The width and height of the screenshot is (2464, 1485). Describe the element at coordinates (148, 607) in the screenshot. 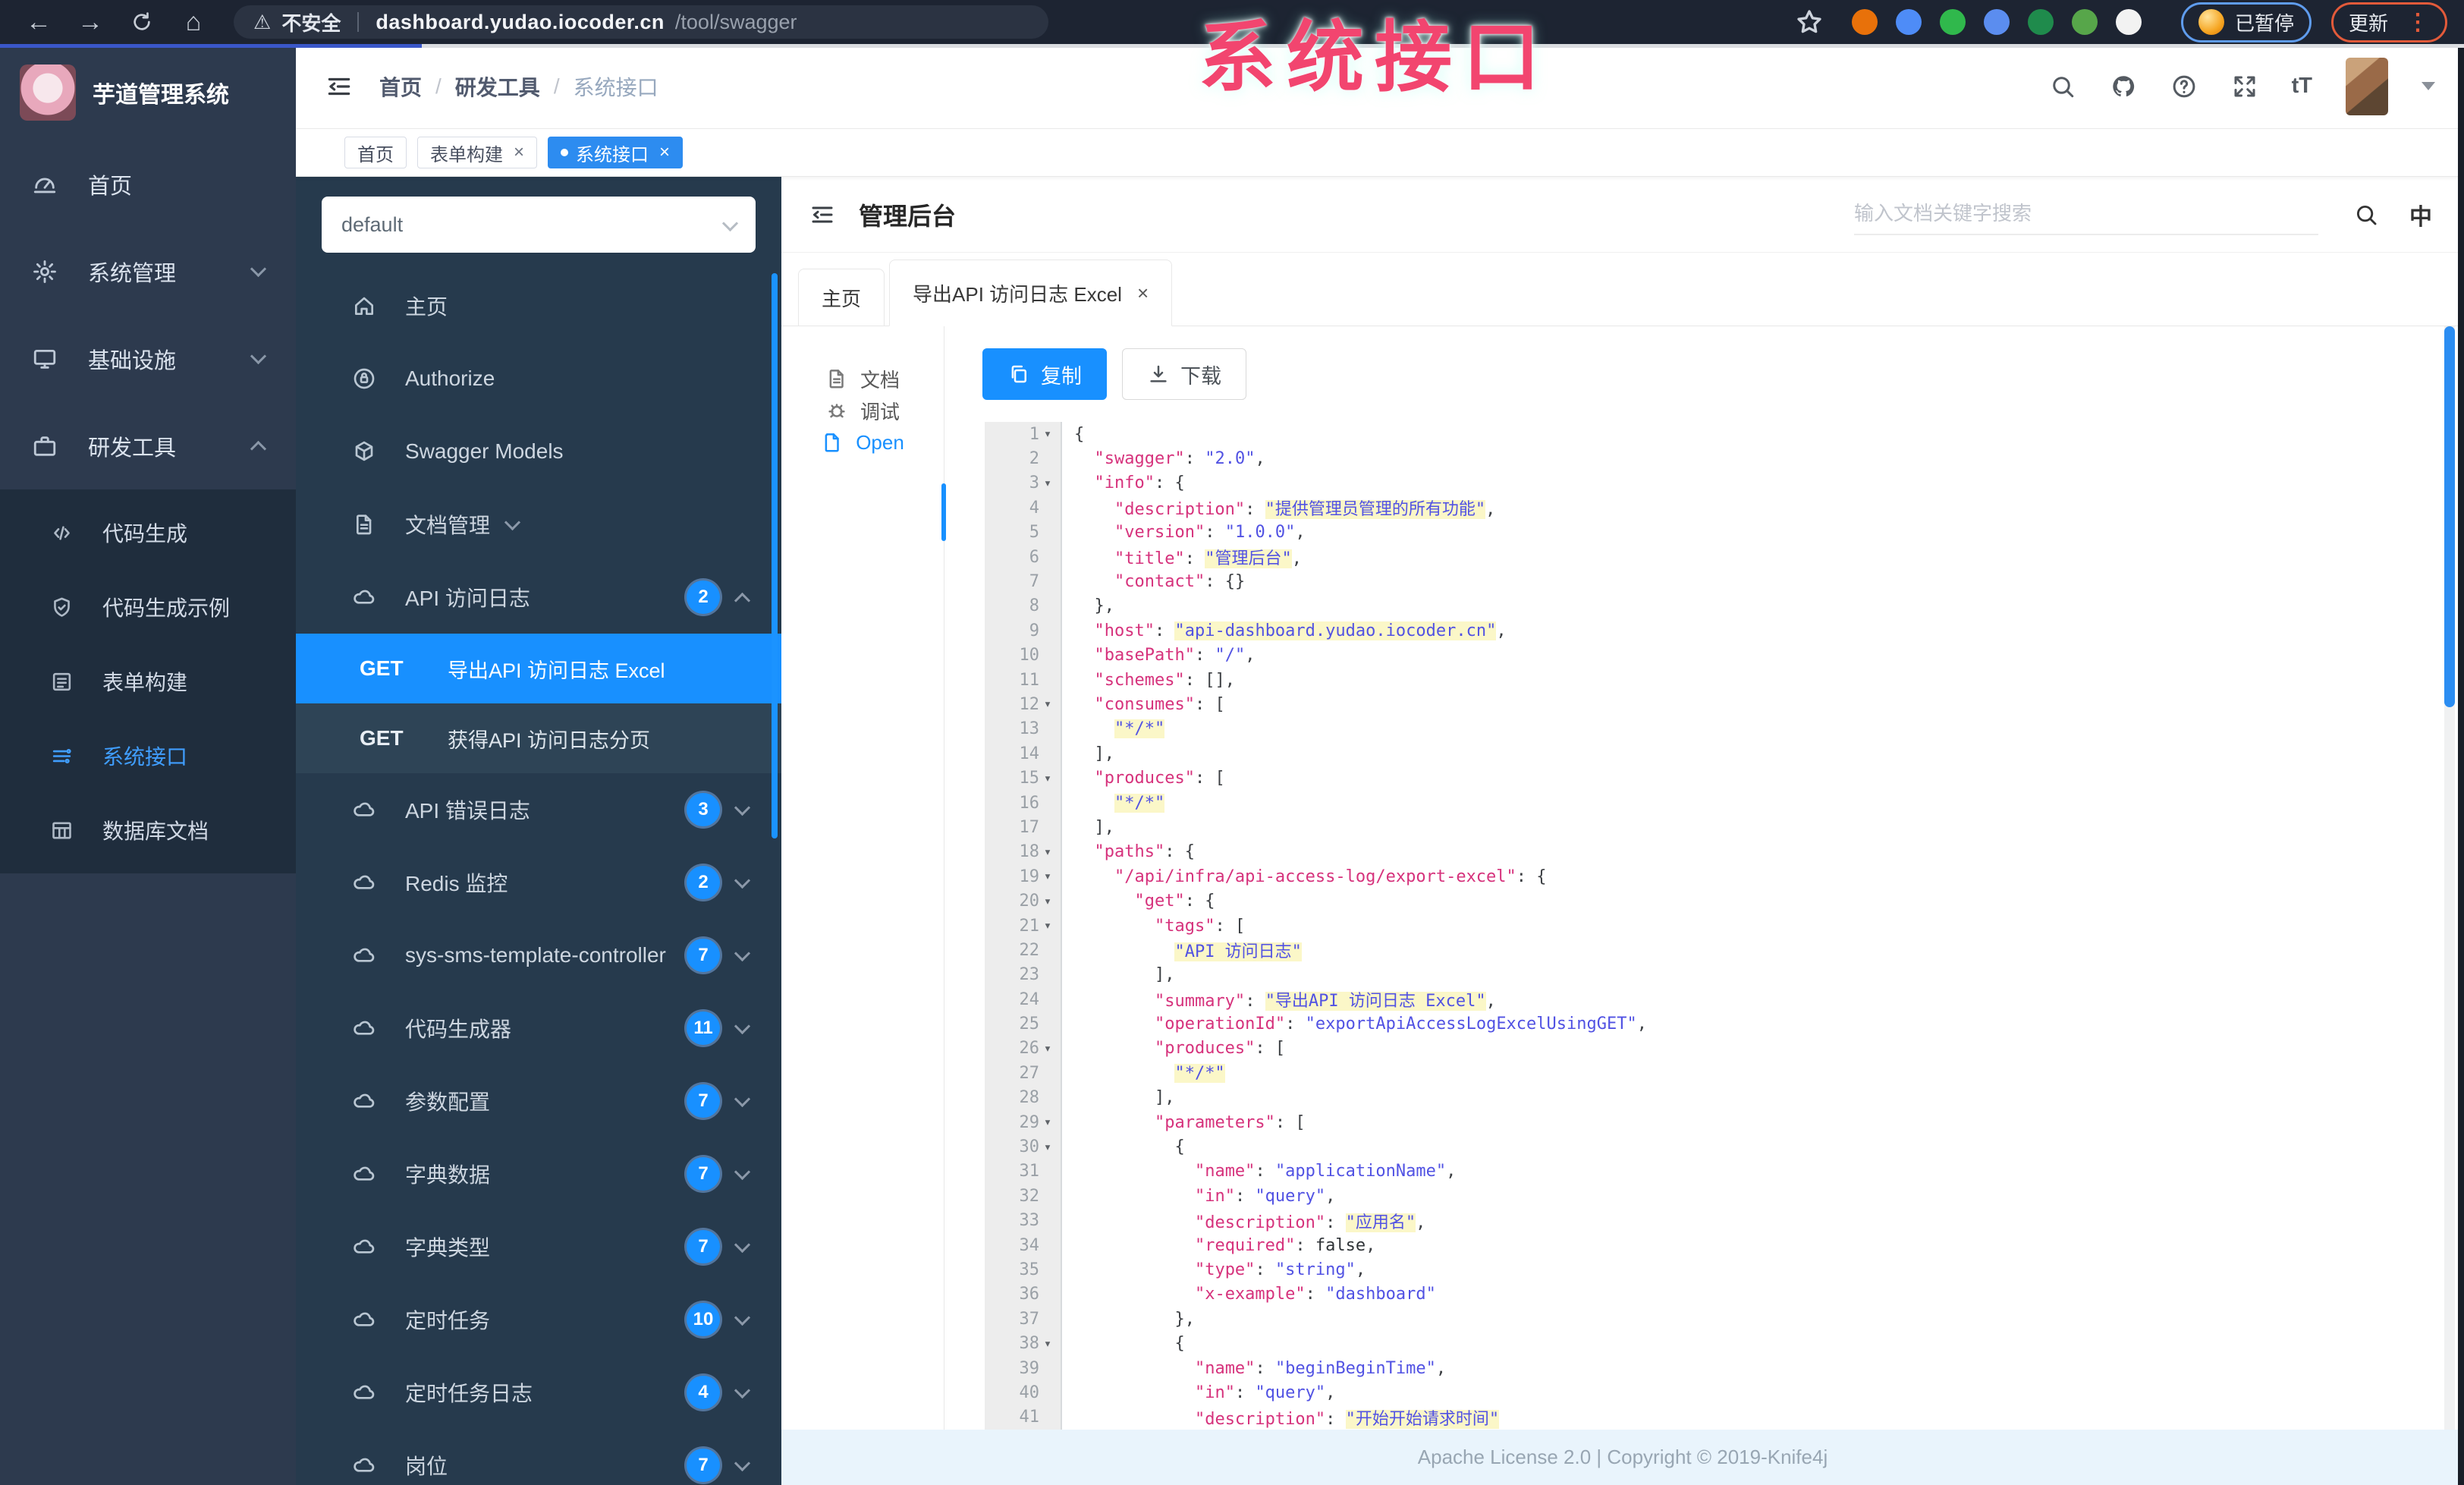

I see `sidebar-subitem-code-generation-demo: 代码生成示例` at that location.